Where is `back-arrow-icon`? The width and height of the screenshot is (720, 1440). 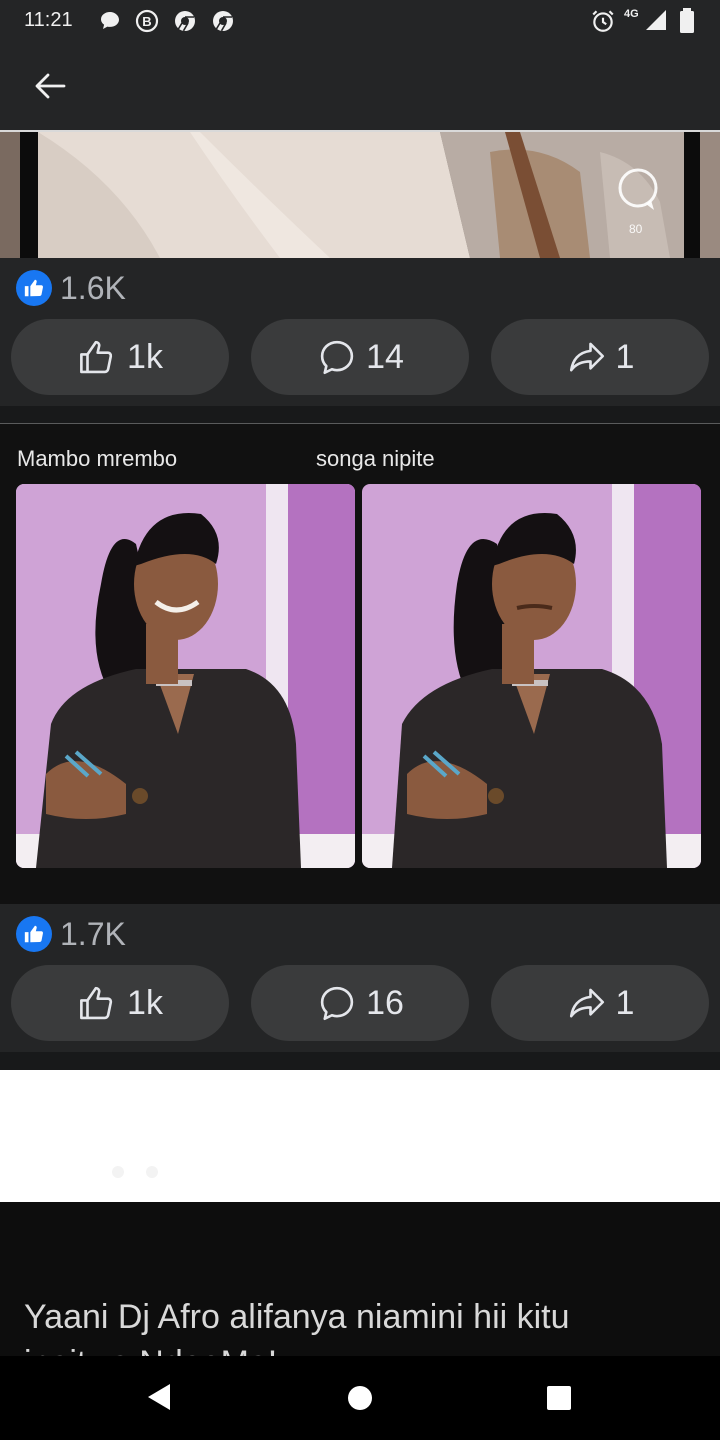
back-arrow-icon is located at coordinates (50, 86).